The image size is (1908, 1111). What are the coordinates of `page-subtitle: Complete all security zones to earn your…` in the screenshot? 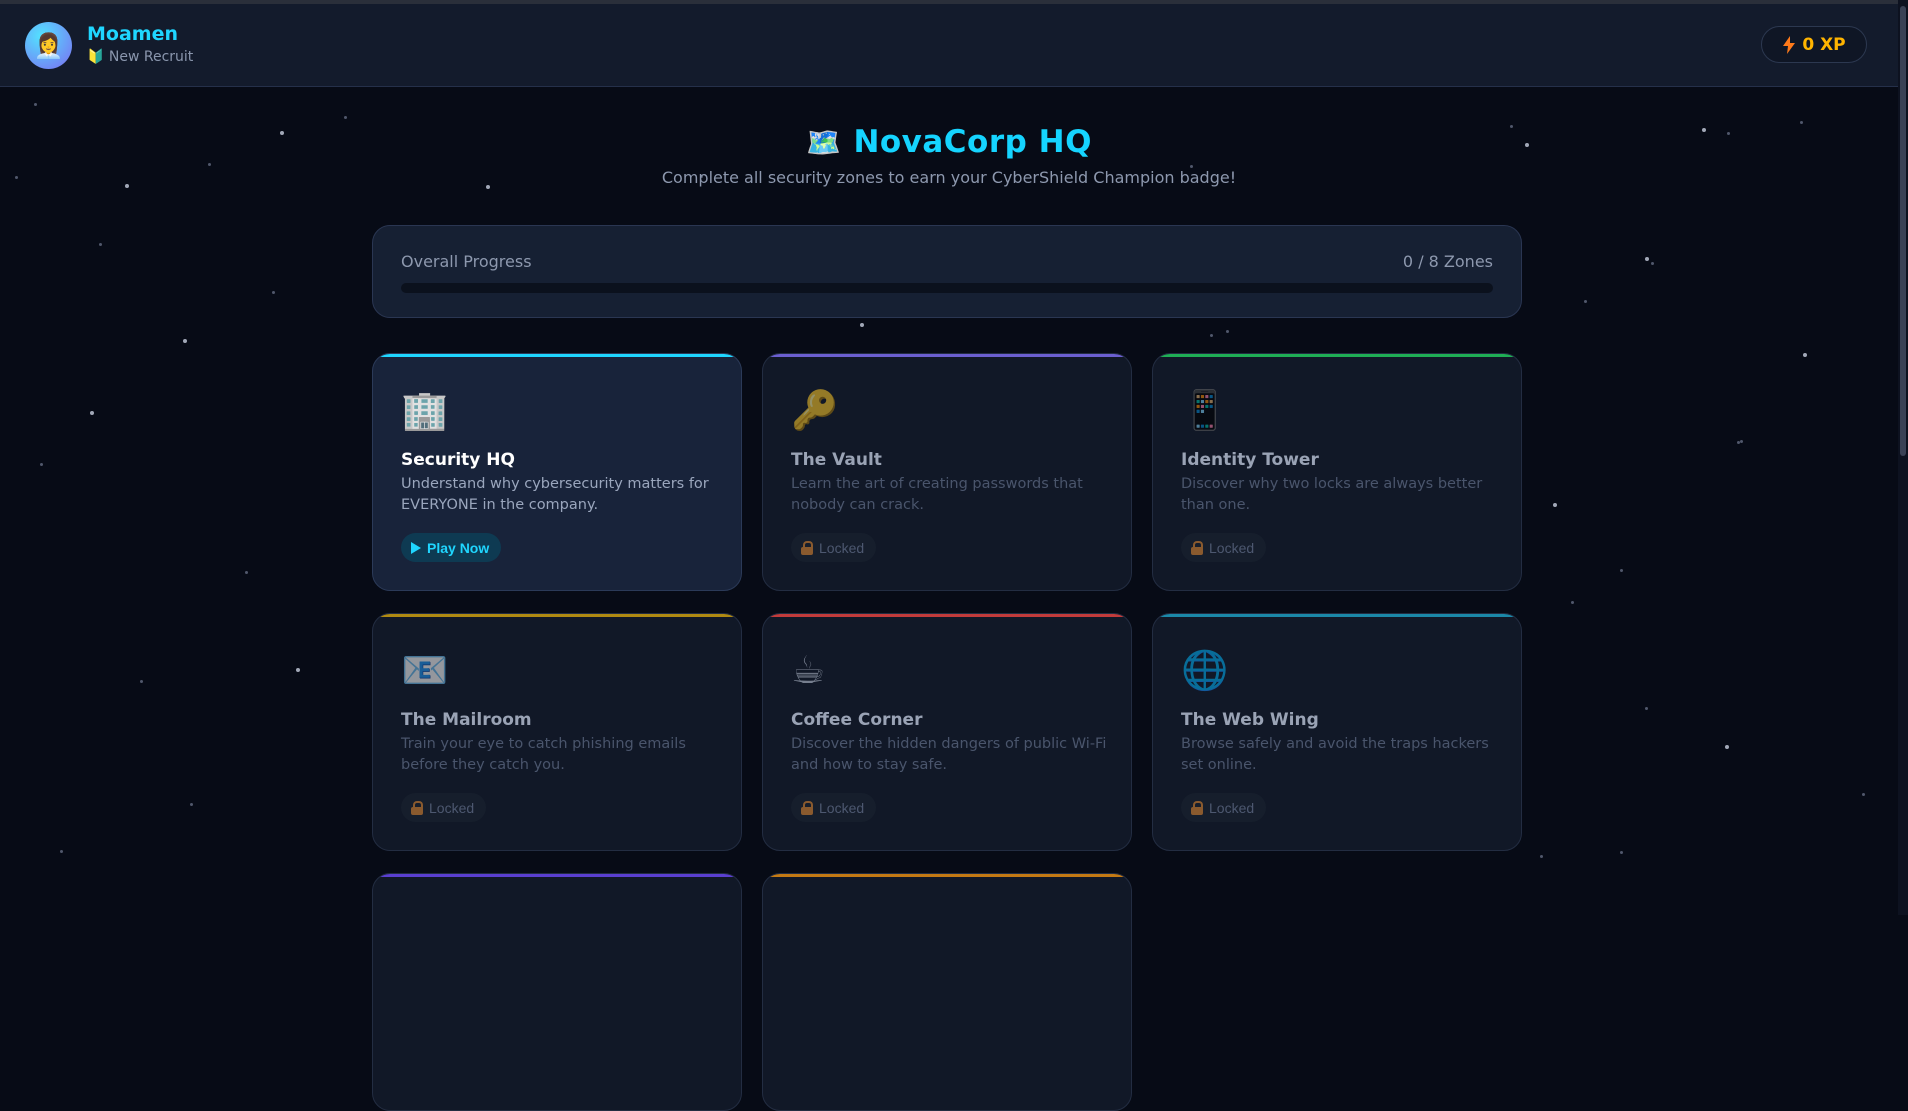 It's located at (949, 177).